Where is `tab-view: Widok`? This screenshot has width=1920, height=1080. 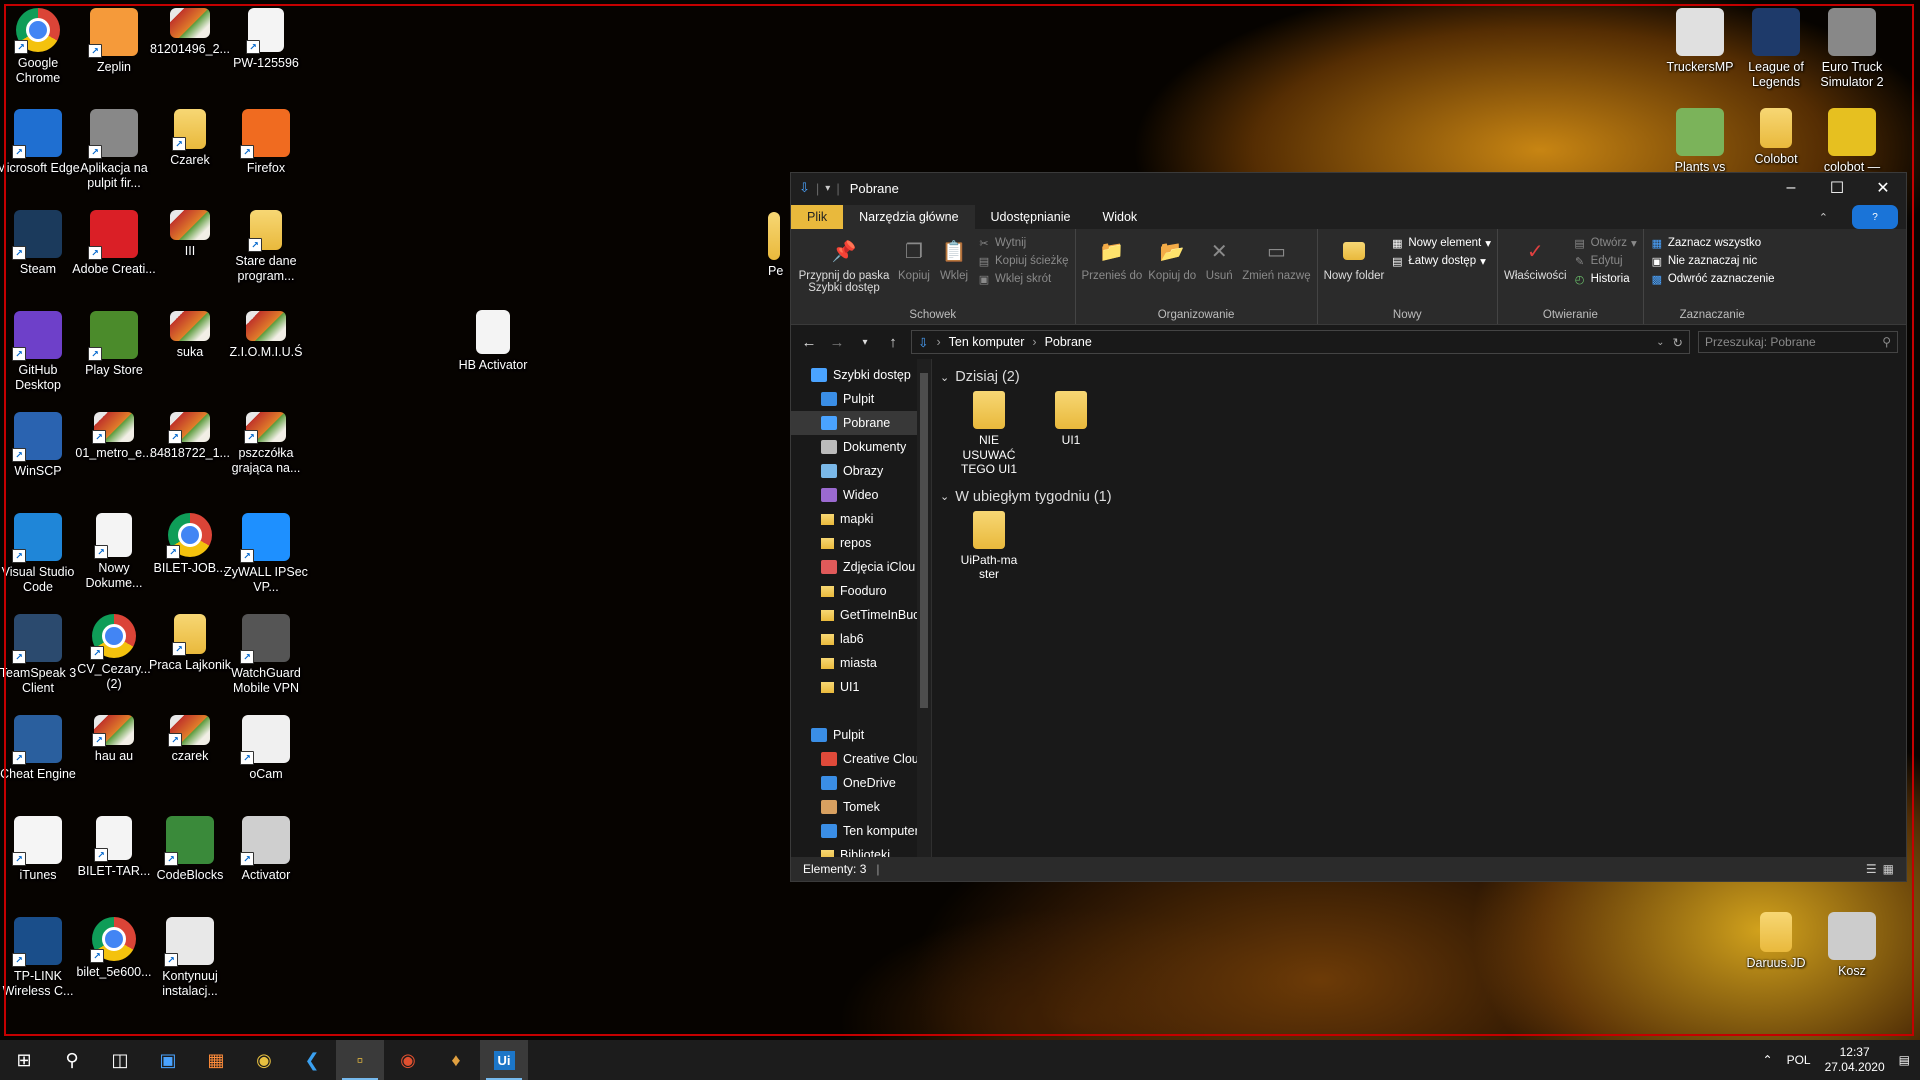
tab-view: Widok is located at coordinates (1119, 217).